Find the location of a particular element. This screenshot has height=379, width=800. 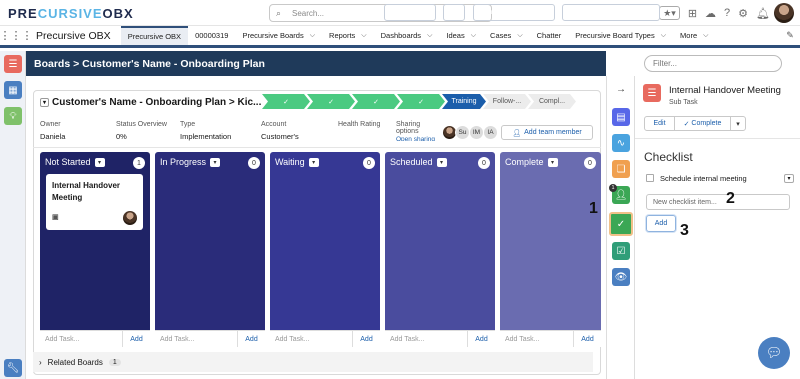

checklist-checkbox is located at coordinates (650, 178).